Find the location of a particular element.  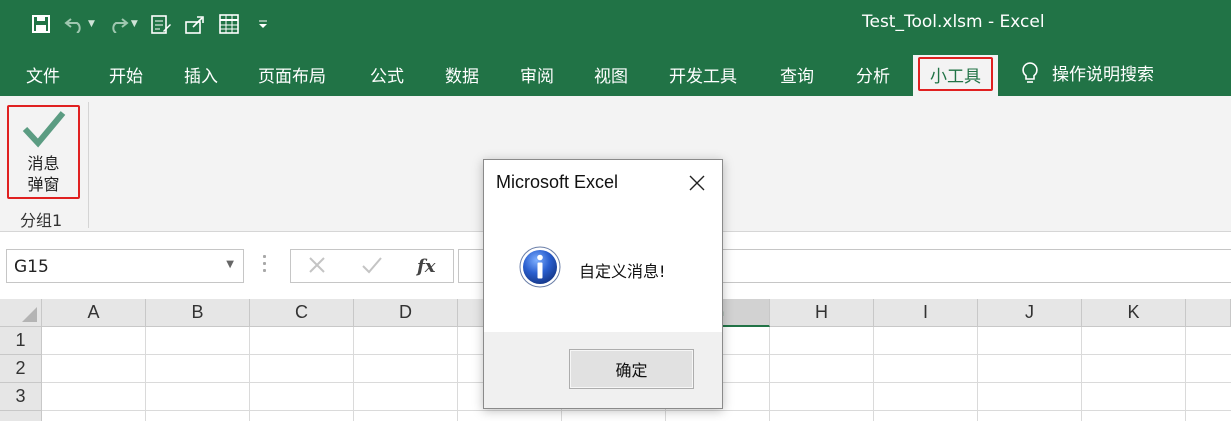

redo-dropdown-icon: ▼ is located at coordinates (134, 24).